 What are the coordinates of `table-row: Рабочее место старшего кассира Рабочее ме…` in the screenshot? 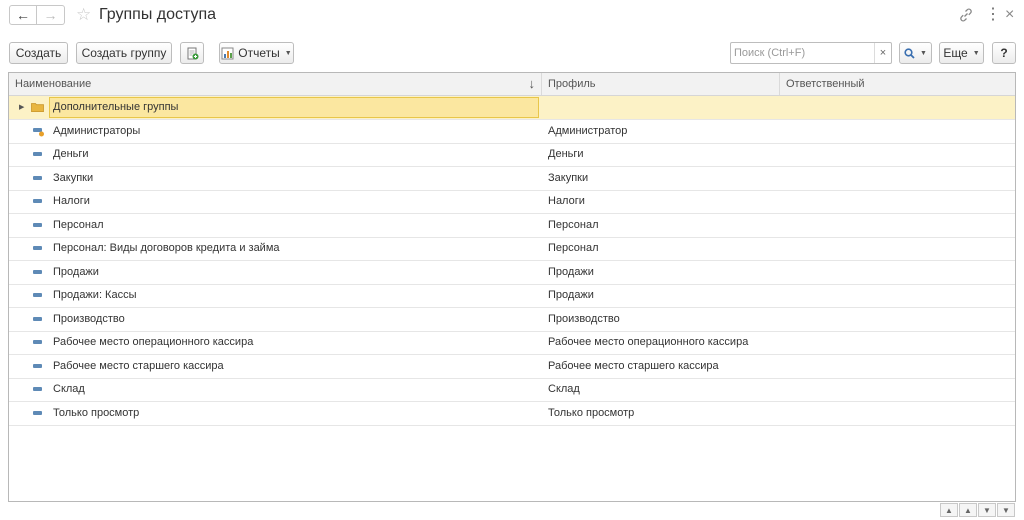 It's located at (512, 367).